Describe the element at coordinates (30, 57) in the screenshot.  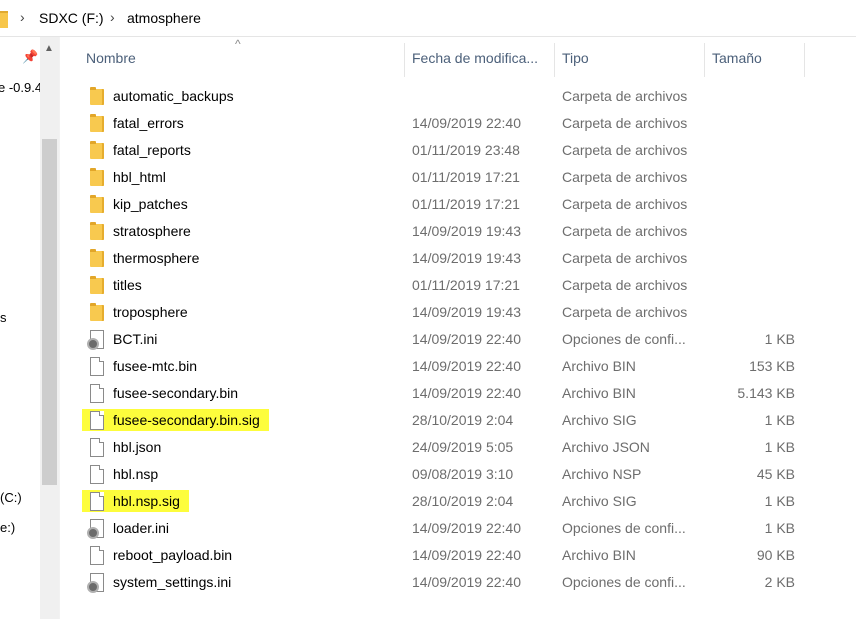
I see `pin-icon: 📌` at that location.